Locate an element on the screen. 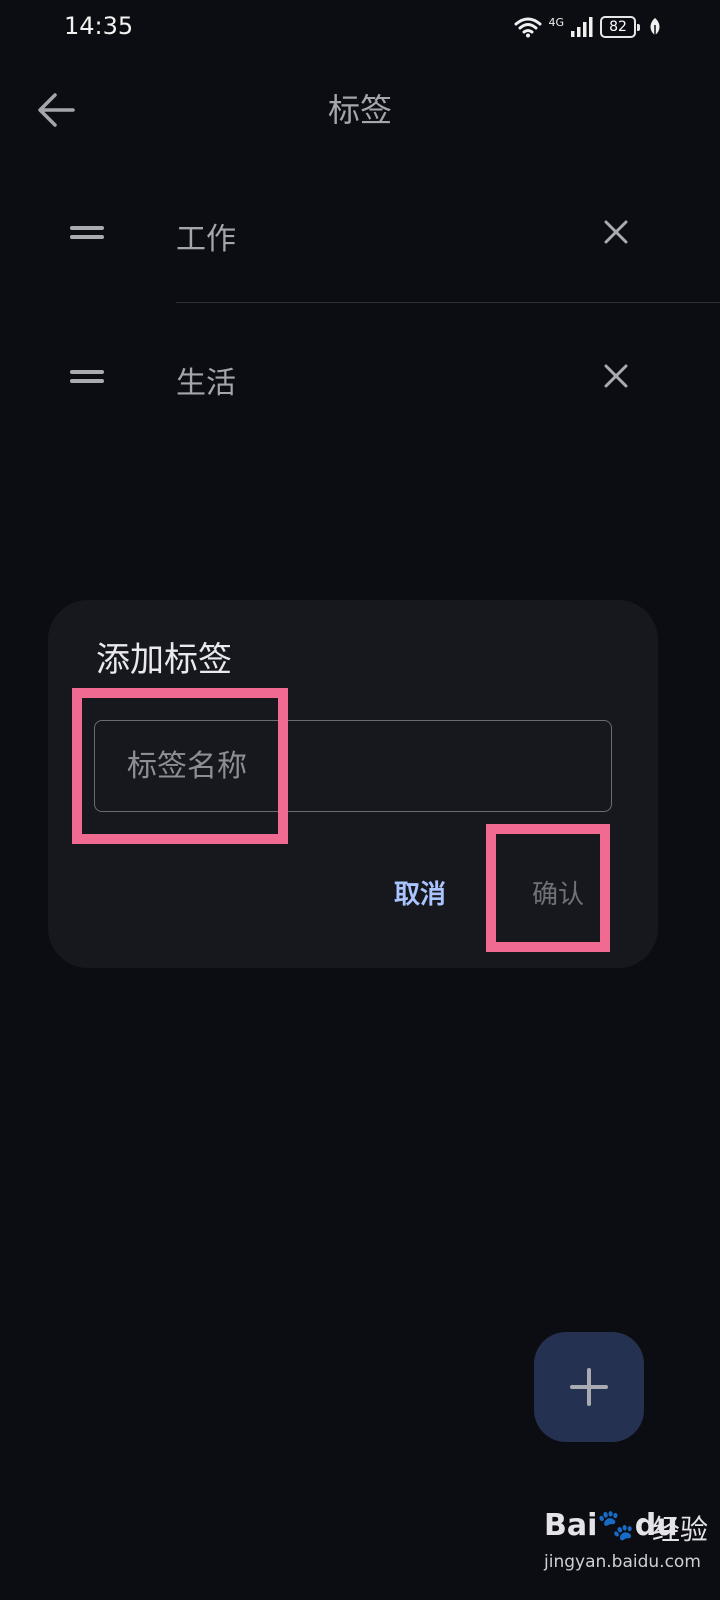  cancel-button: 取消 is located at coordinates (420, 892).